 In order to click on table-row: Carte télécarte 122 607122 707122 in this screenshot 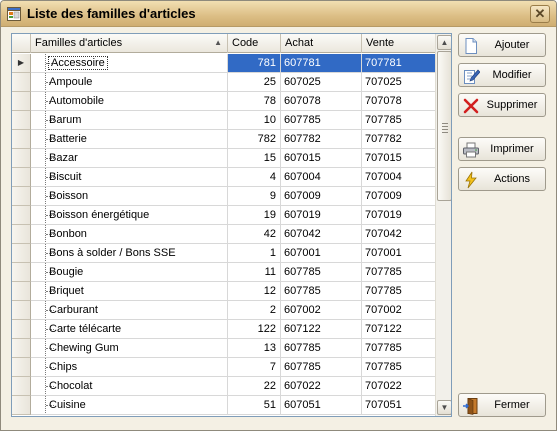, I will do `click(228, 329)`.